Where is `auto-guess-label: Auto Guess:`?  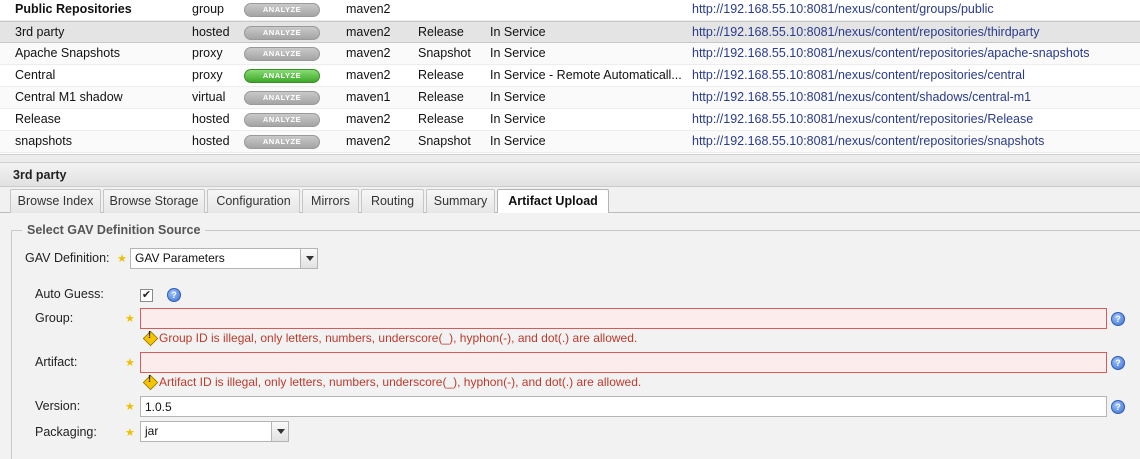
auto-guess-label: Auto Guess: is located at coordinates (69, 294).